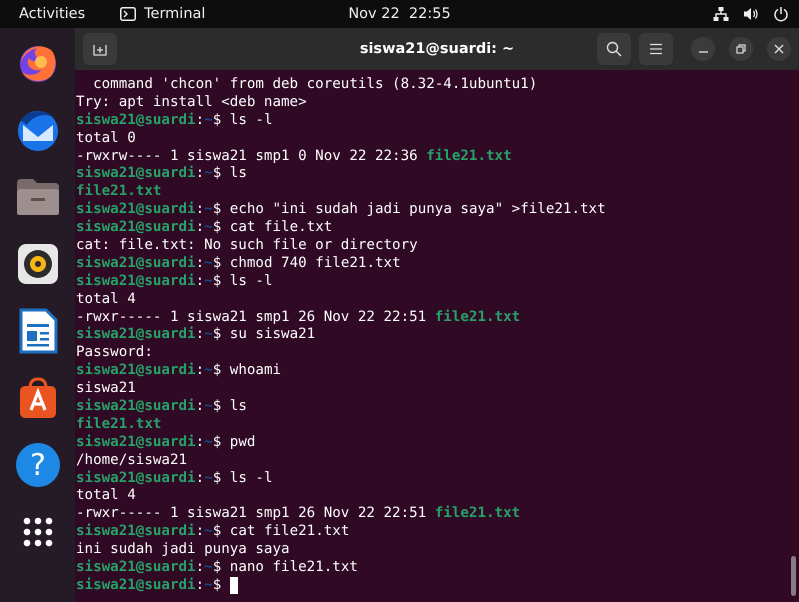  What do you see at coordinates (250, 479) in the screenshot?
I see `command-text: ls -l` at bounding box center [250, 479].